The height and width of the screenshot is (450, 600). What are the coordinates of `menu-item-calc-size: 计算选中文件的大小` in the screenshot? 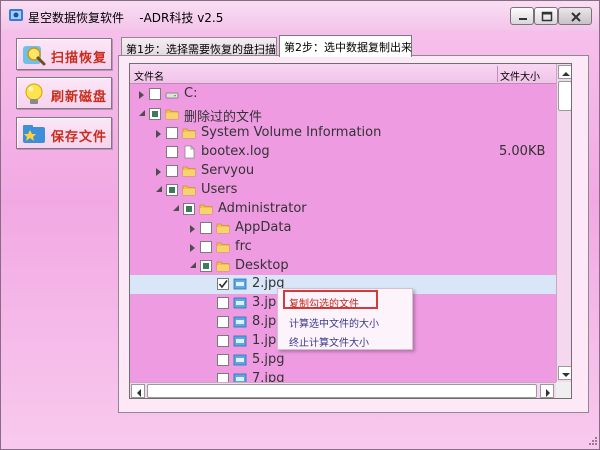 It's located at (334, 322).